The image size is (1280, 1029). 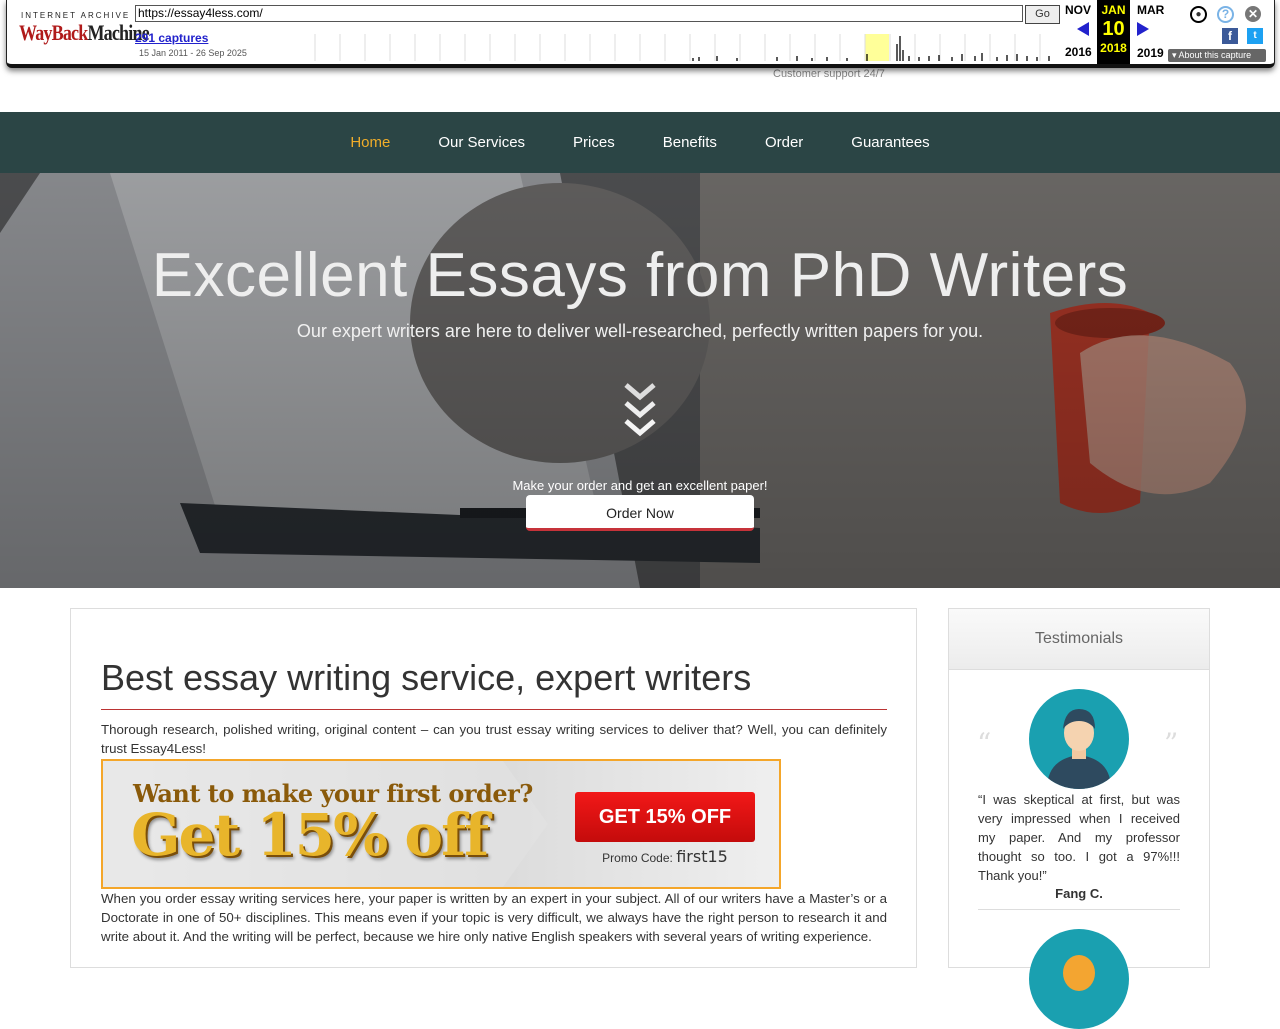 What do you see at coordinates (1198, 14) in the screenshot?
I see `user-icon: ●` at bounding box center [1198, 14].